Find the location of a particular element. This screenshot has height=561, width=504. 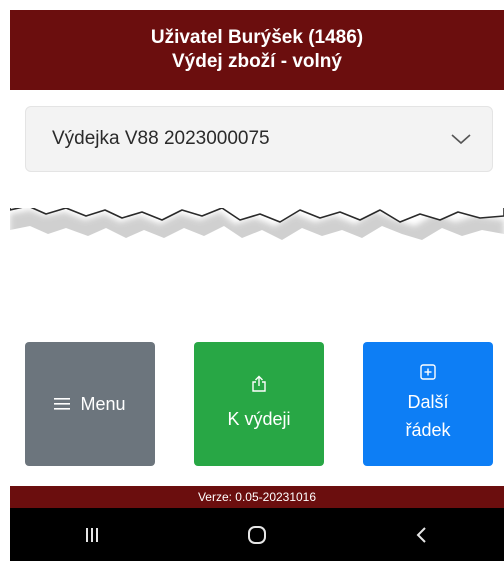

document-select: Výdejka V88 2023000075 is located at coordinates (259, 139).